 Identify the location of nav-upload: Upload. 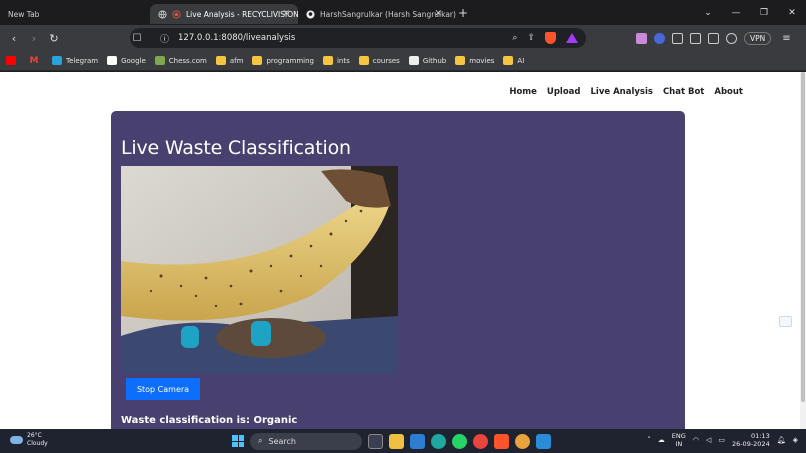
(564, 92).